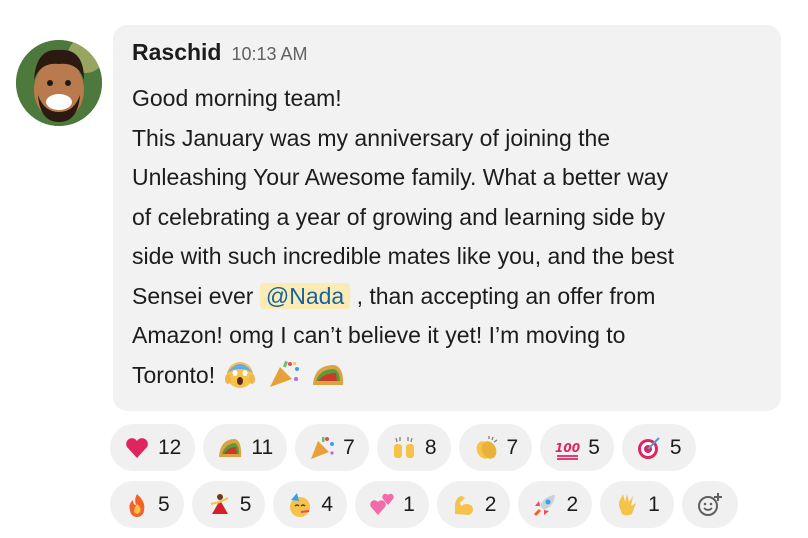  What do you see at coordinates (648, 447) in the screenshot?
I see `target-icon` at bounding box center [648, 447].